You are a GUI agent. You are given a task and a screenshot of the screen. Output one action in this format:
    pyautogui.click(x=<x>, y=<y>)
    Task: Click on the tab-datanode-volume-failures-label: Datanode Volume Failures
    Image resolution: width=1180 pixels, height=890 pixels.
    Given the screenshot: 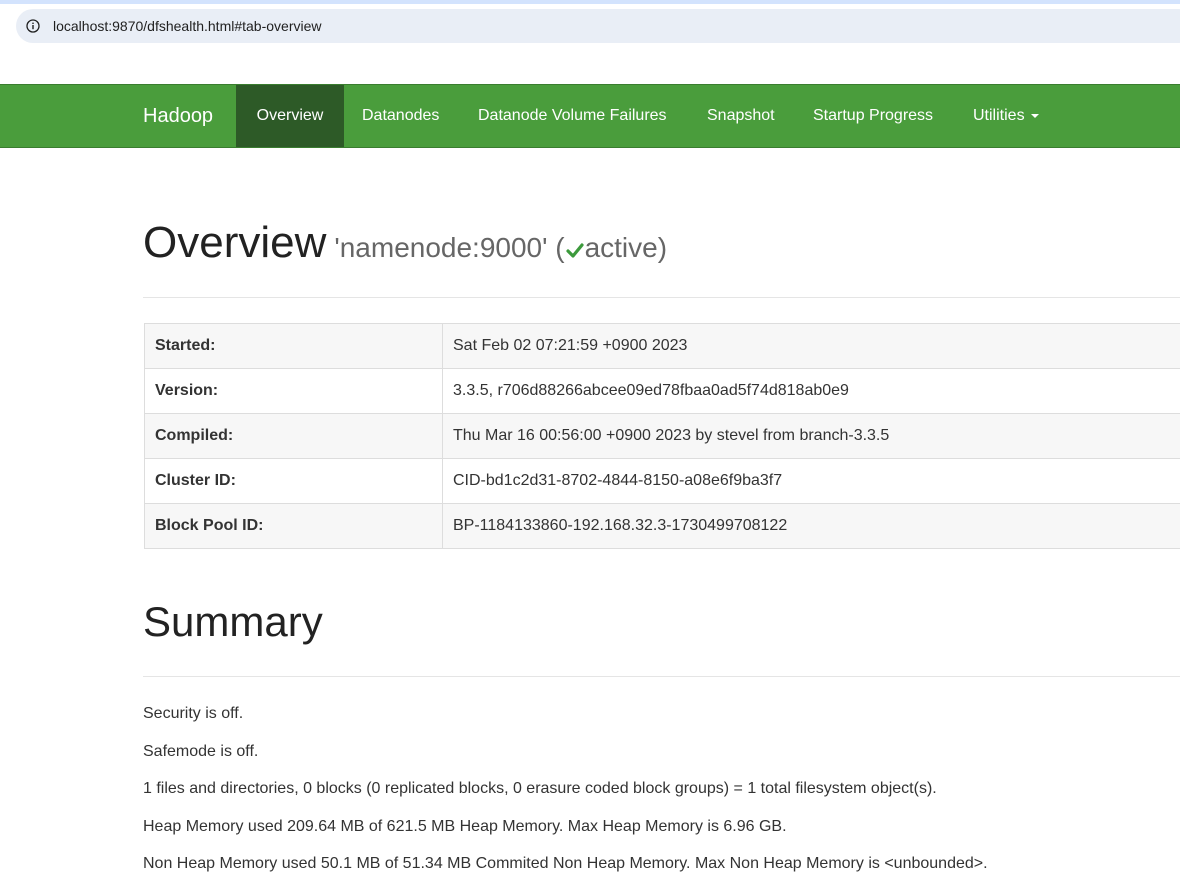 What is the action you would take?
    pyautogui.click(x=572, y=115)
    